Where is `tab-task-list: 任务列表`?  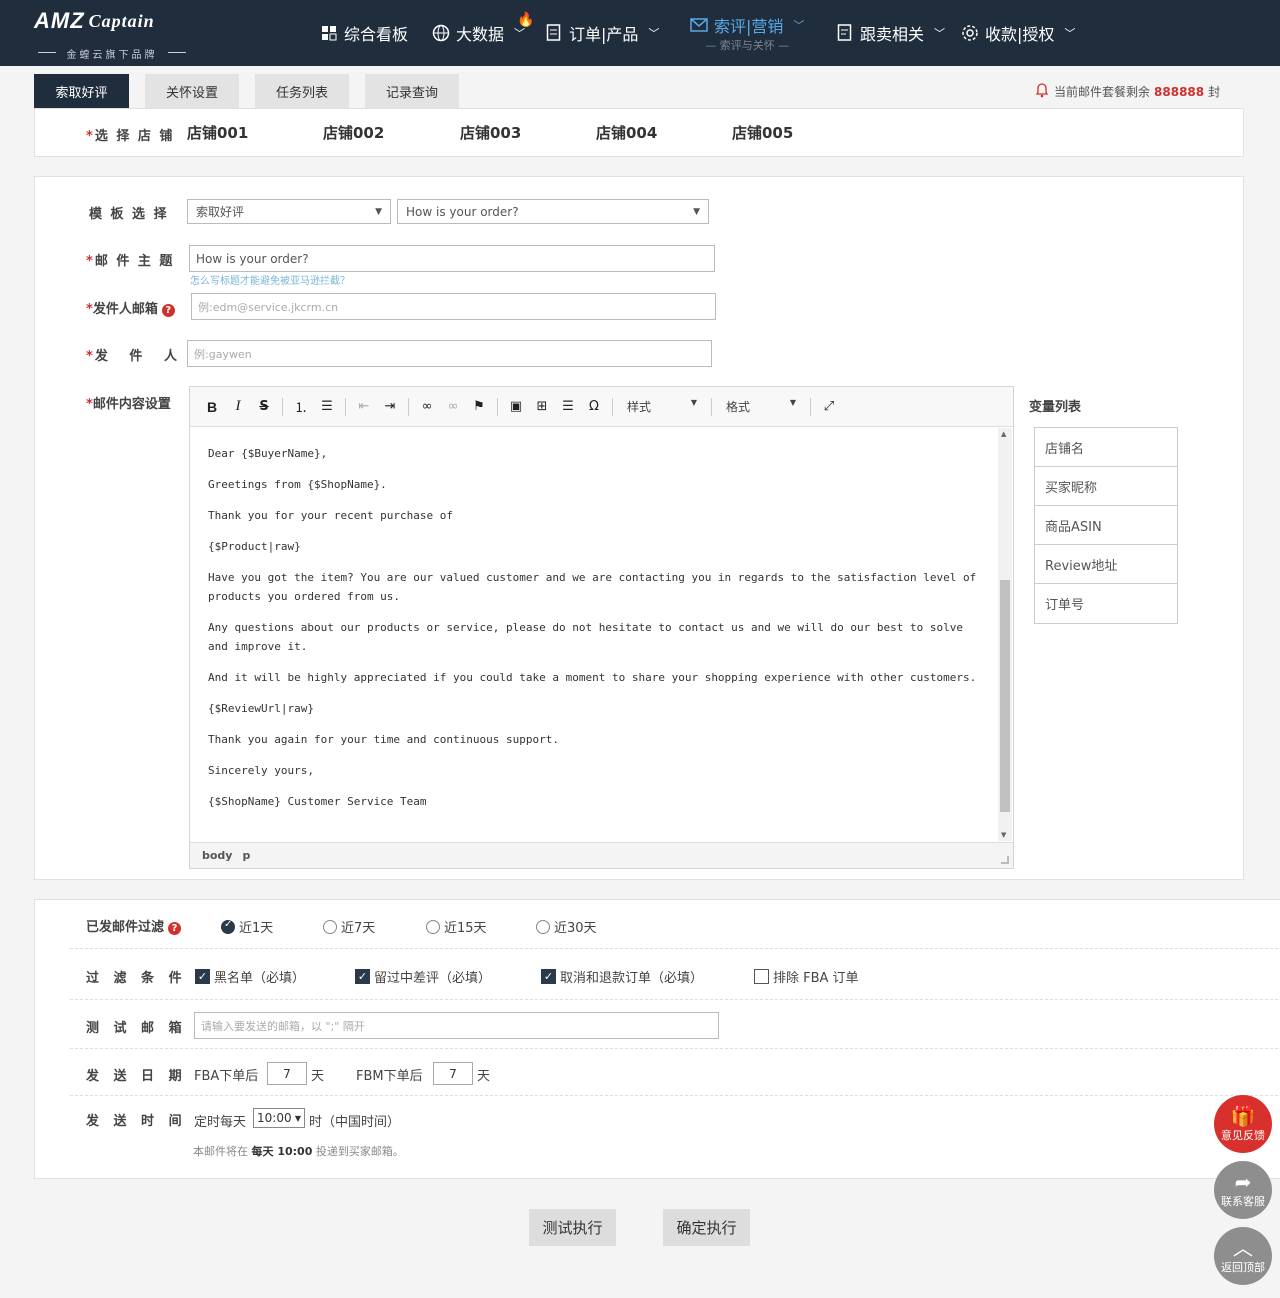 tab-task-list: 任务列表 is located at coordinates (302, 91).